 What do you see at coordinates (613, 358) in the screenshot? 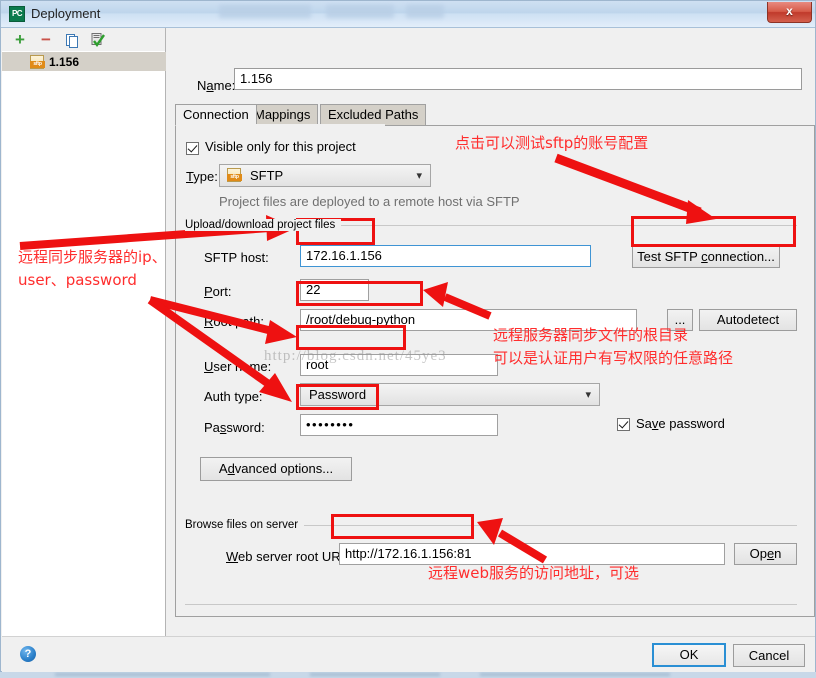
I see `annotation-root-path-line2: 可以是认证用户有写权限的任意路径` at bounding box center [613, 358].